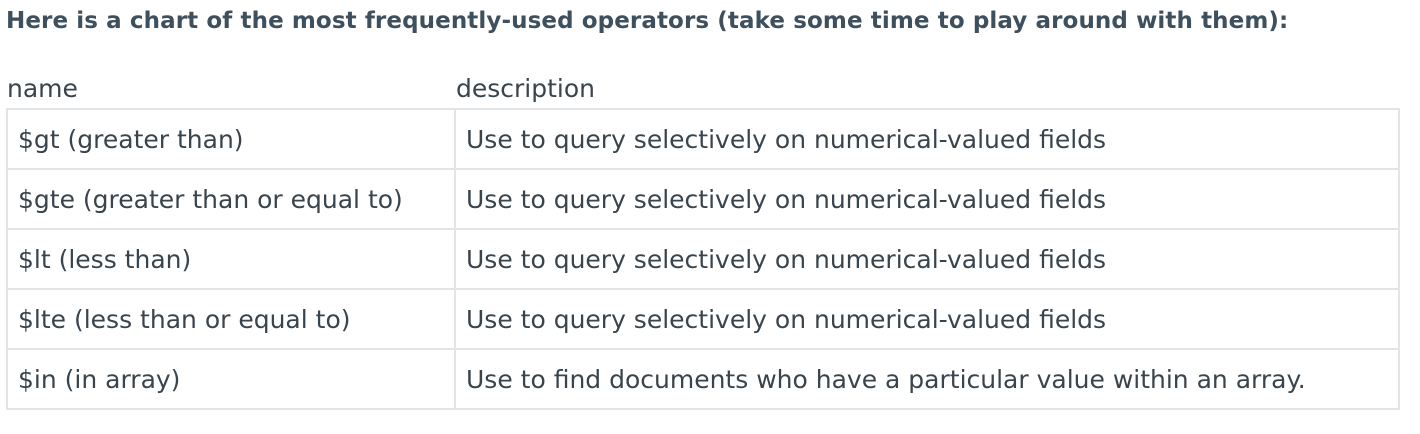 Image resolution: width=1420 pixels, height=434 pixels. I want to click on header-row: name description, so click(703, 88).